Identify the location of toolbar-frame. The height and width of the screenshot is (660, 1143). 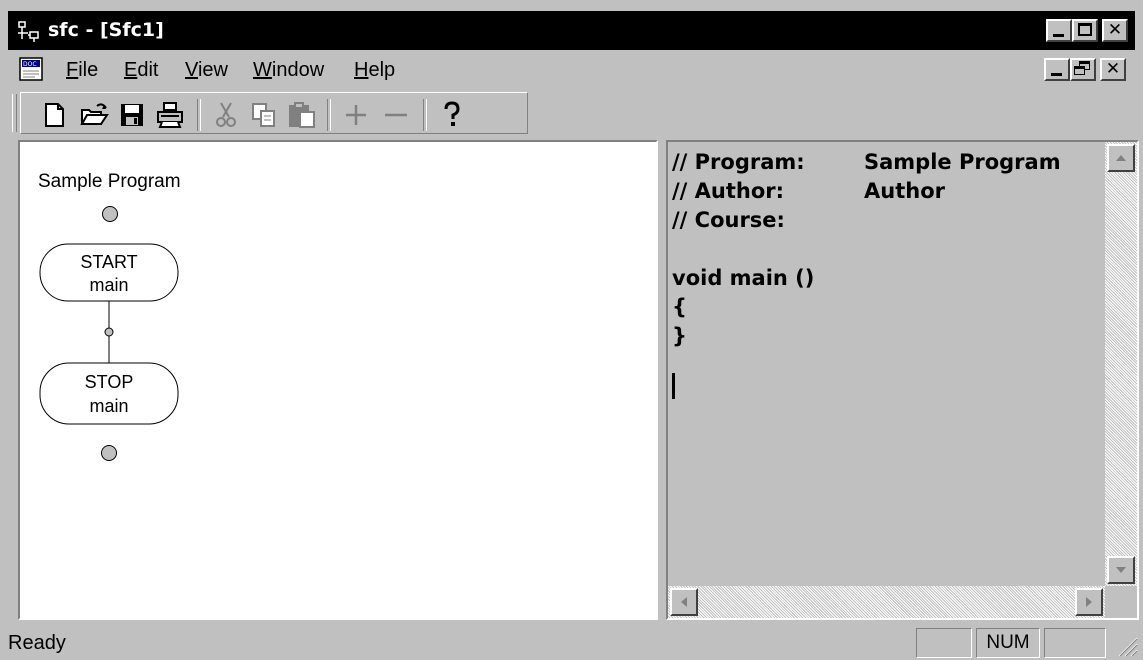
(274, 113).